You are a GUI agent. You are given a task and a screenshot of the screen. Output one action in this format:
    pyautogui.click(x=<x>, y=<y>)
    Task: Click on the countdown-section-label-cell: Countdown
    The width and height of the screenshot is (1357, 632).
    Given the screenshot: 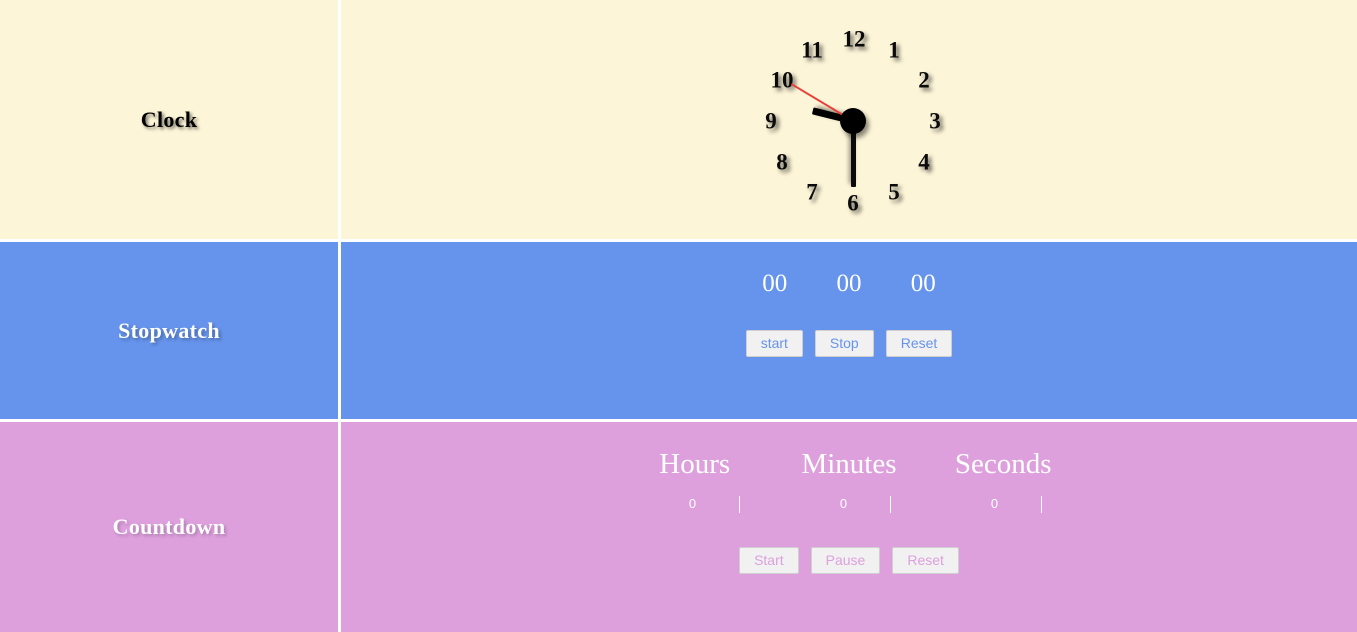 What is the action you would take?
    pyautogui.click(x=170, y=527)
    